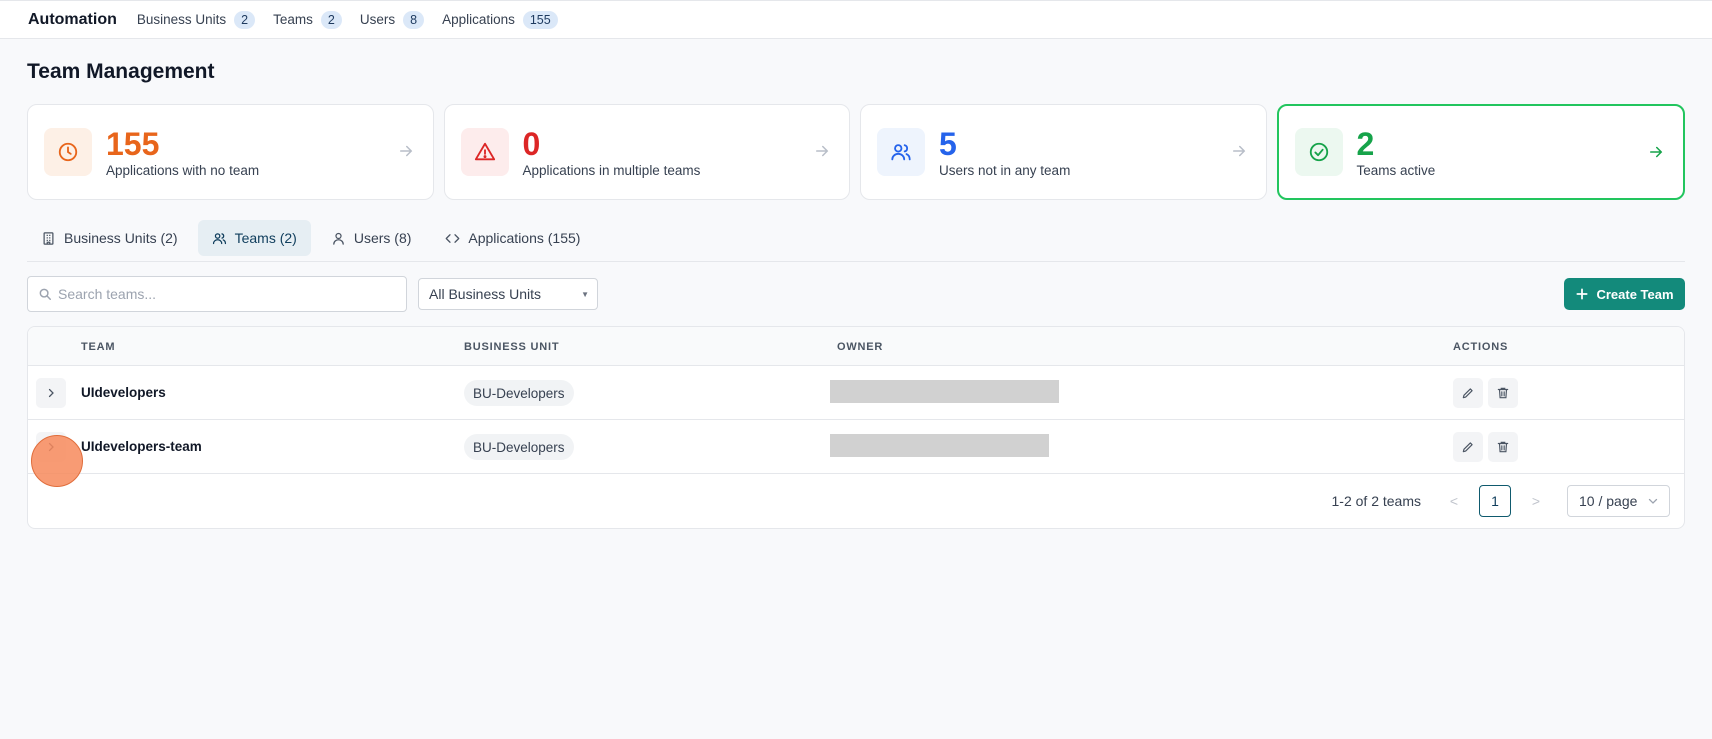 Image resolution: width=1712 pixels, height=739 pixels. I want to click on team-name: UIdevelopers-team, so click(141, 446).